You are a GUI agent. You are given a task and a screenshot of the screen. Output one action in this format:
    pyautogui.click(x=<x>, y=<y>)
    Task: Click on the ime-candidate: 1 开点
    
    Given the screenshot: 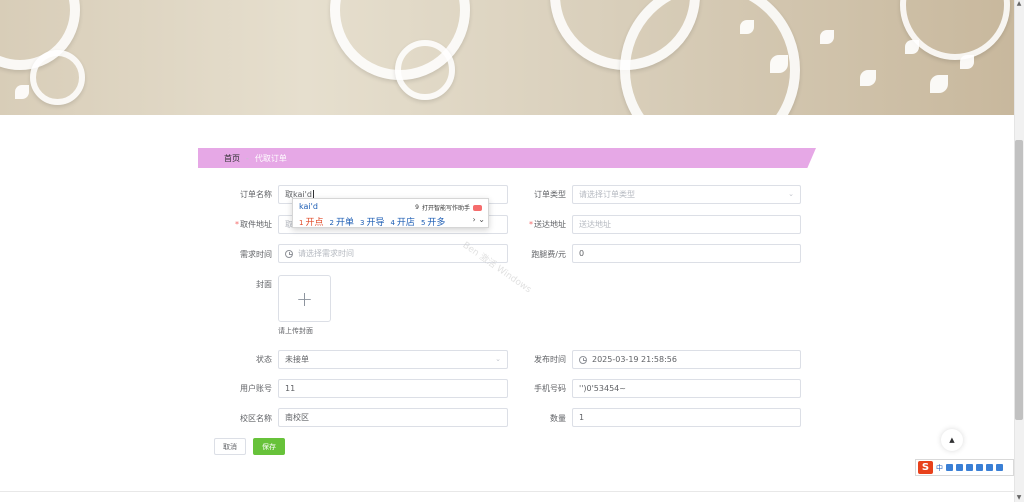 What is the action you would take?
    pyautogui.click(x=311, y=221)
    